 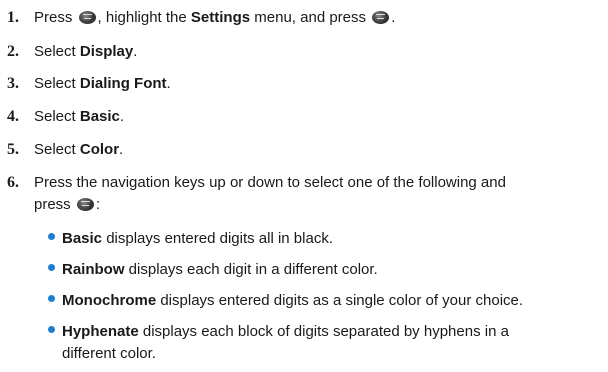 What do you see at coordinates (13, 116) in the screenshot?
I see `step-number: 4.` at bounding box center [13, 116].